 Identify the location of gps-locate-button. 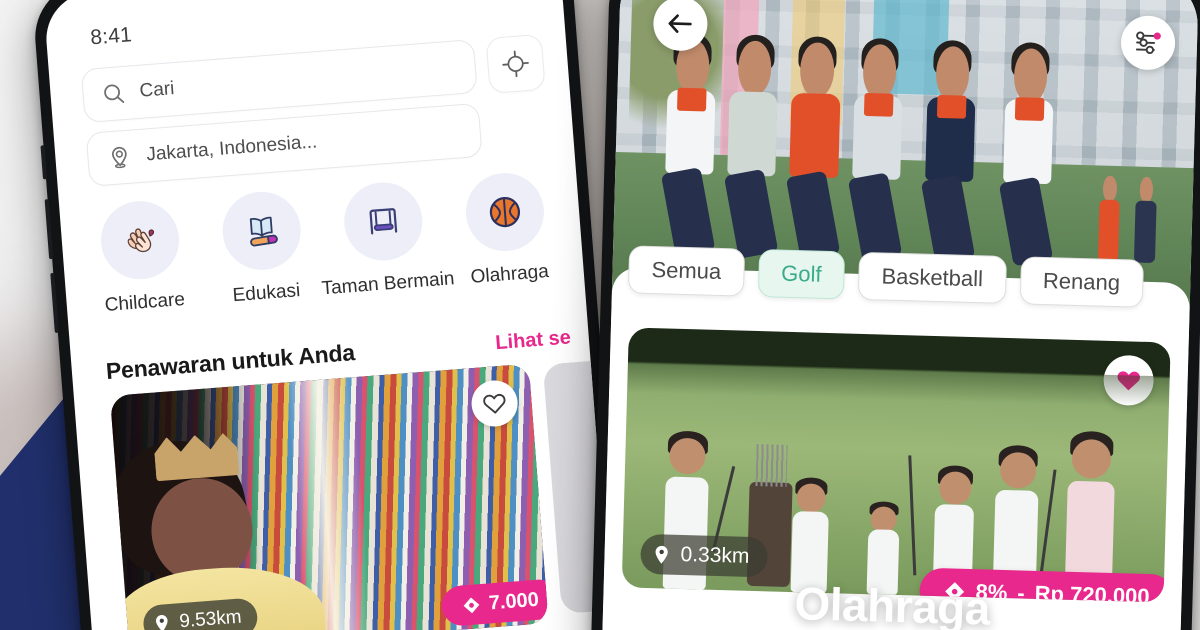
(515, 63).